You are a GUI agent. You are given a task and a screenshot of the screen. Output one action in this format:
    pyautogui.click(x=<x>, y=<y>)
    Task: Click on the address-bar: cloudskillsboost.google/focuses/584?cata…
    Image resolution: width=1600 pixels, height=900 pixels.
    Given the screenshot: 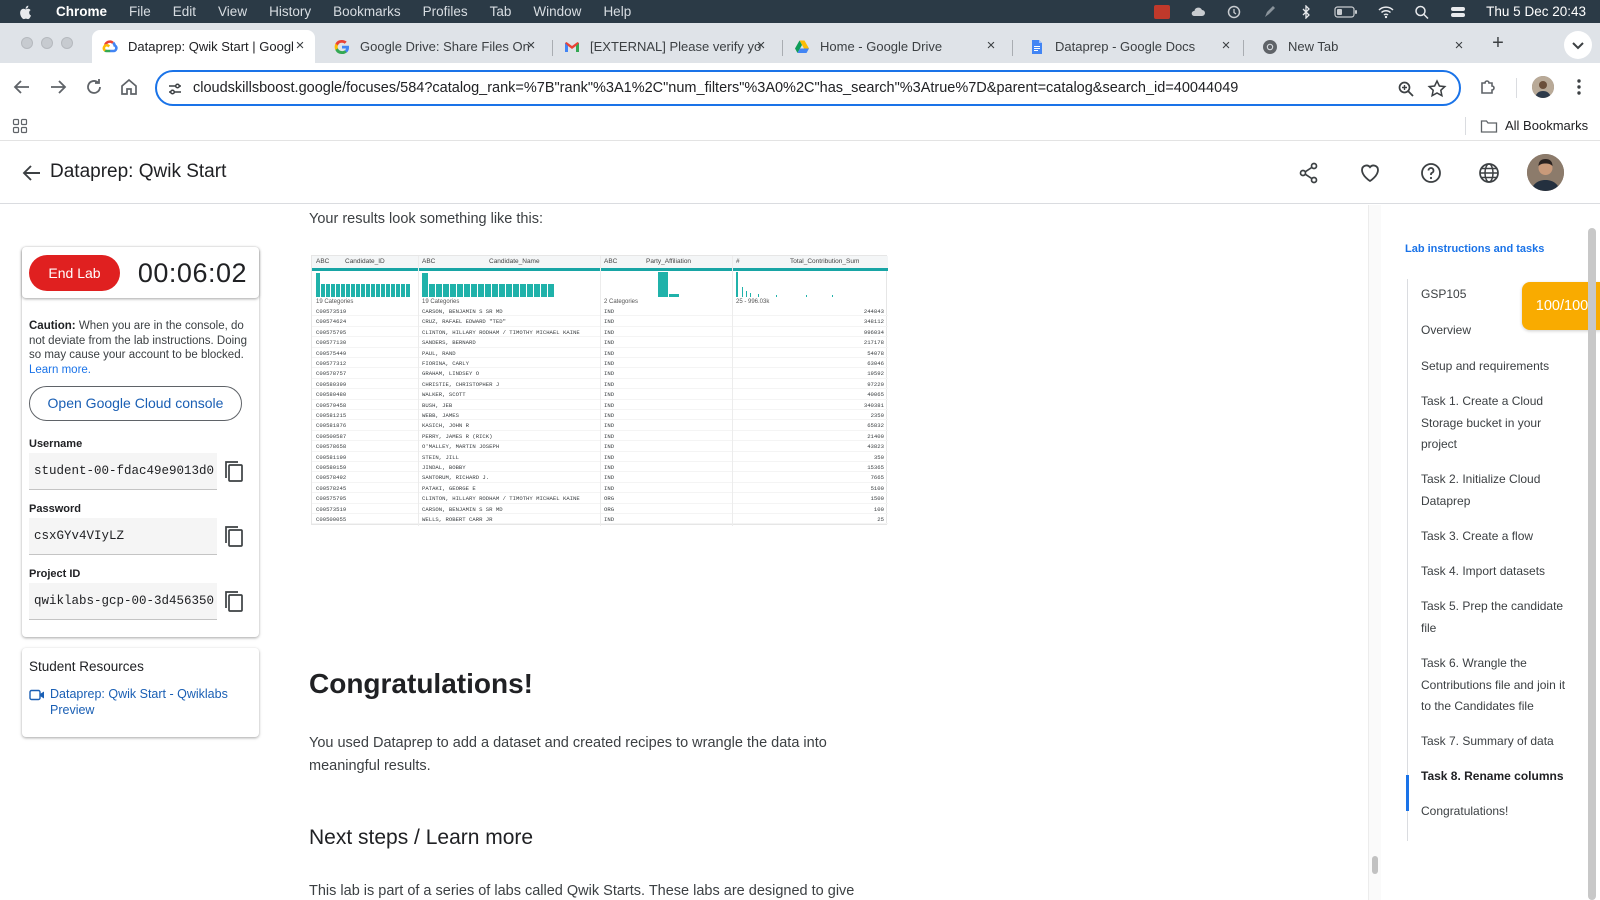 What is the action you would take?
    pyautogui.click(x=808, y=88)
    